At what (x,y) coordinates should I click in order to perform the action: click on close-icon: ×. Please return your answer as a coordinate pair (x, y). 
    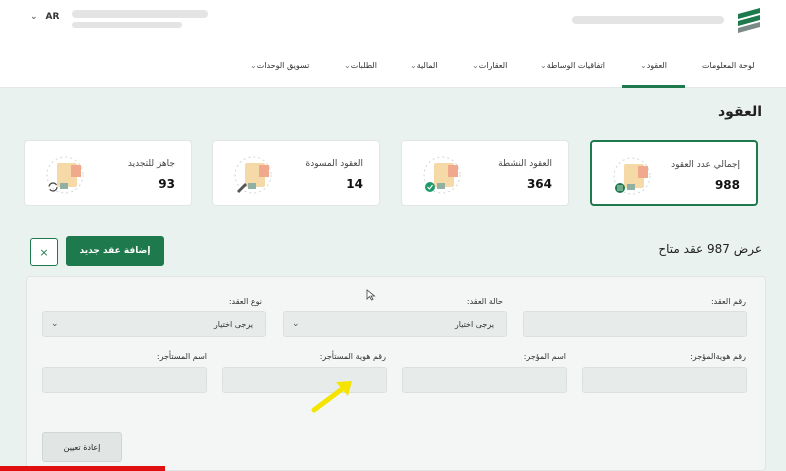
    Looking at the image, I should click on (44, 252).